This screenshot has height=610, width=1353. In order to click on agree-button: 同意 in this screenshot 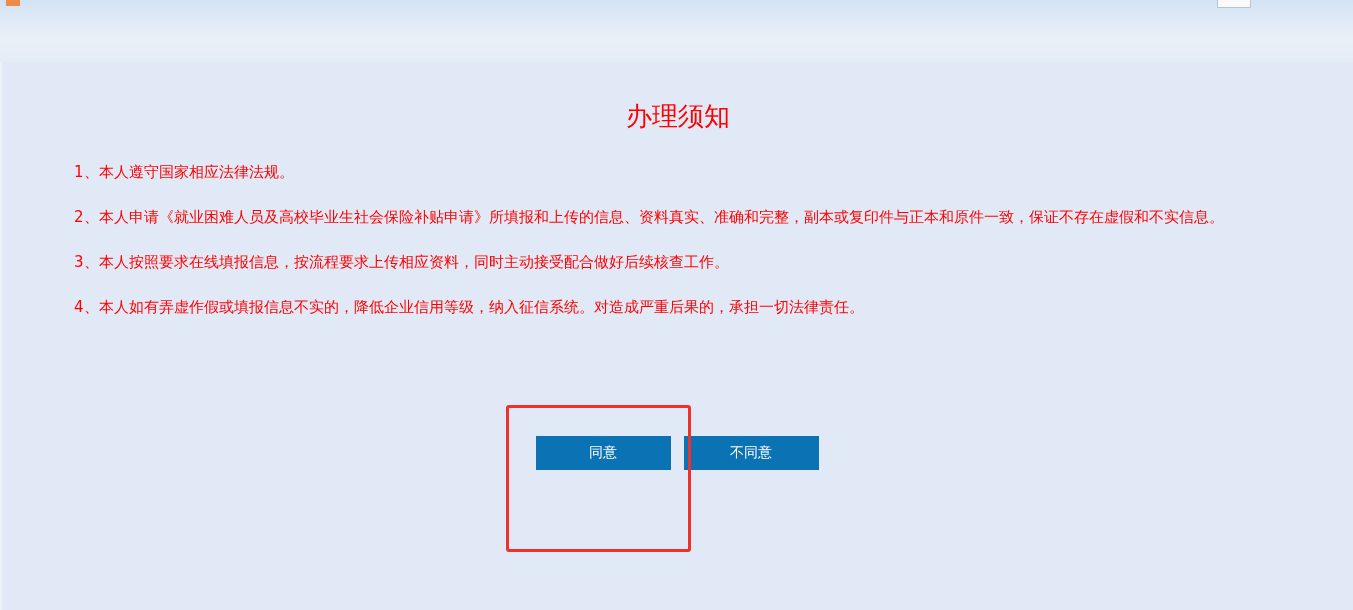, I will do `click(603, 453)`.